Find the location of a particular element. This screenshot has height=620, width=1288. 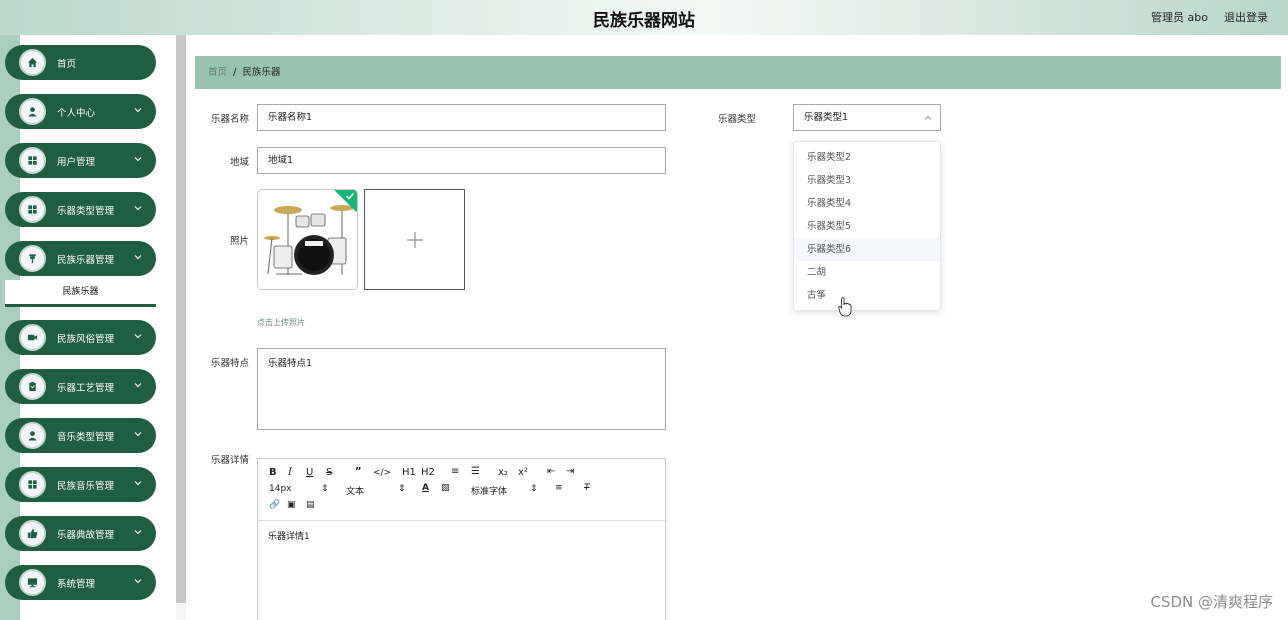

instrument-type-label: 乐器类型 is located at coordinates (736, 119).